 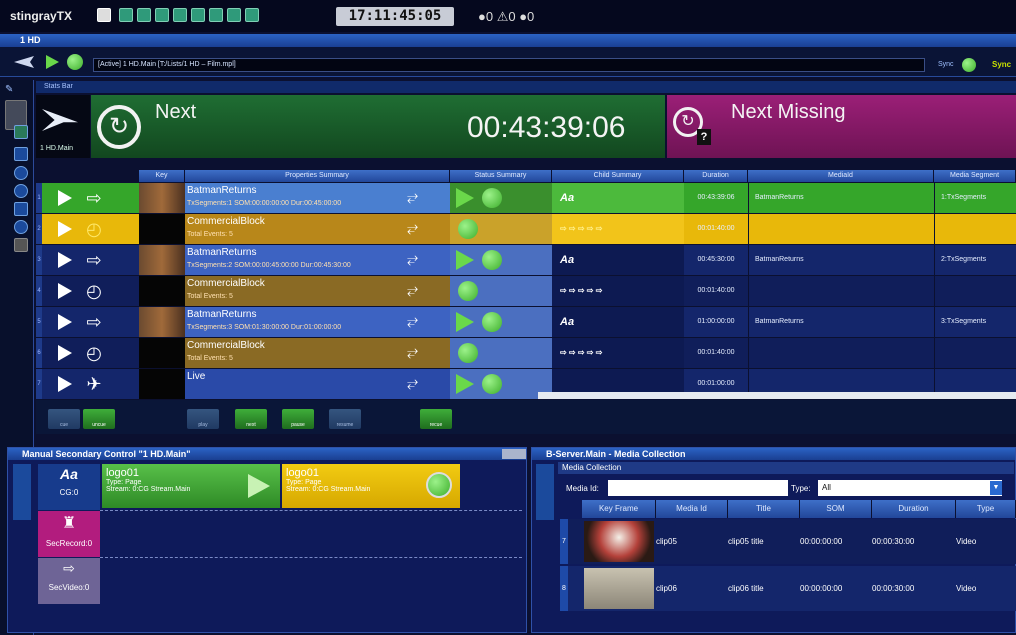 What do you see at coordinates (106, 454) in the screenshot?
I see `msc-title-text: Manual Secondary Control "1 HD.Main"` at bounding box center [106, 454].